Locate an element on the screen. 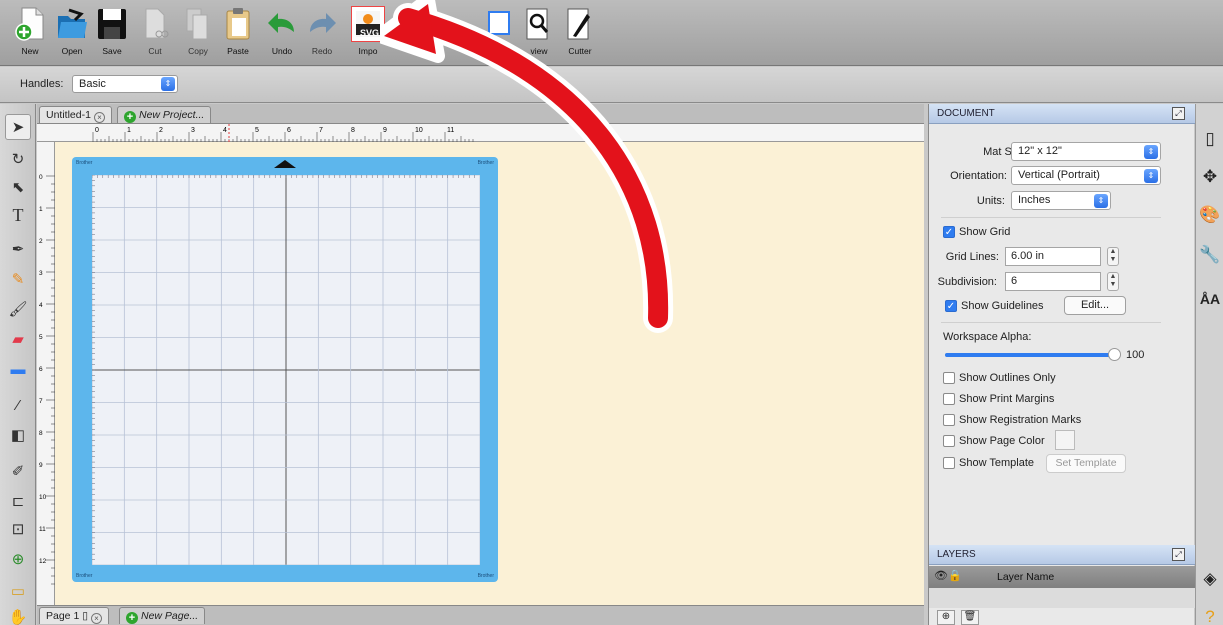 The width and height of the screenshot is (1223, 625). tab-untitled-1: Untitled-1 × is located at coordinates (75, 114).